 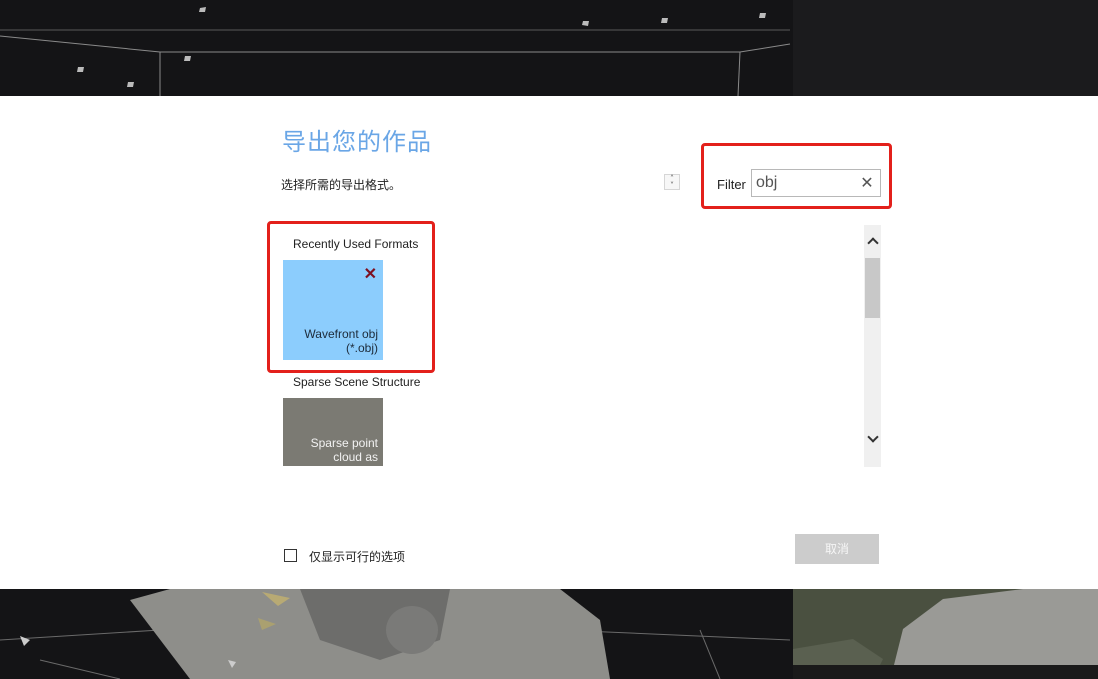 What do you see at coordinates (945, 48) in the screenshot?
I see `right-panel-top` at bounding box center [945, 48].